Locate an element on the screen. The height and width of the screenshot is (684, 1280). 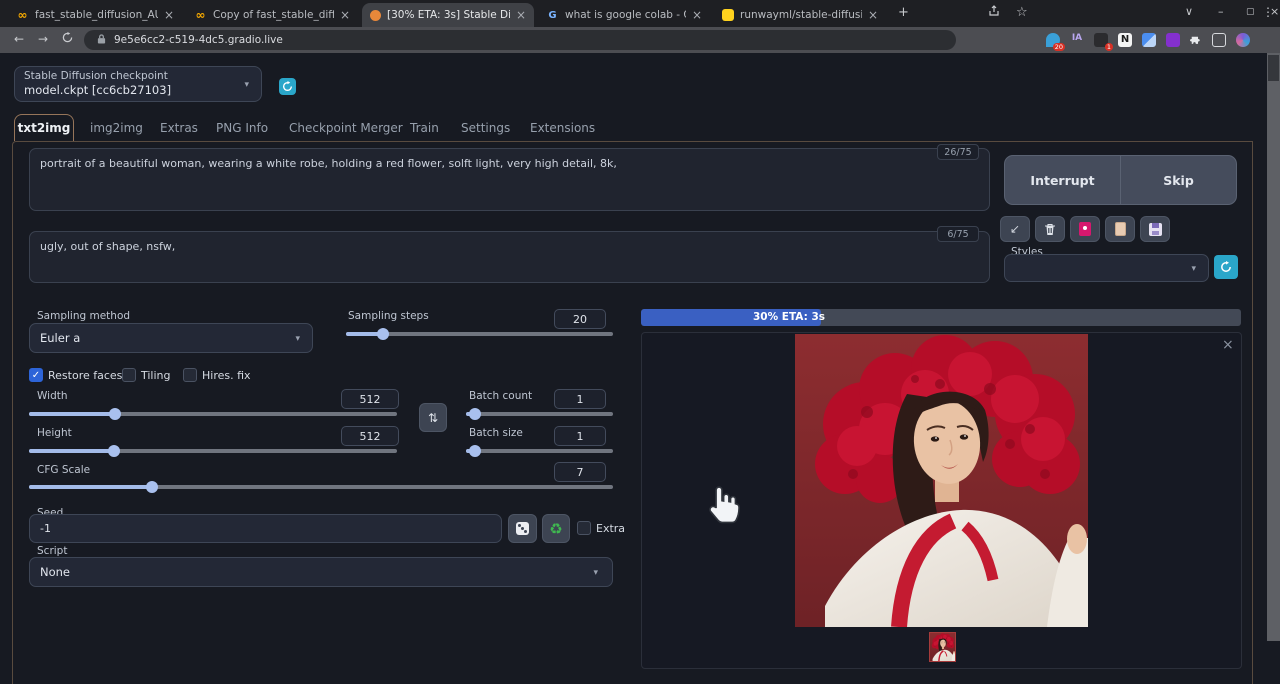
gallery-thumbnail is located at coordinates (942, 647).